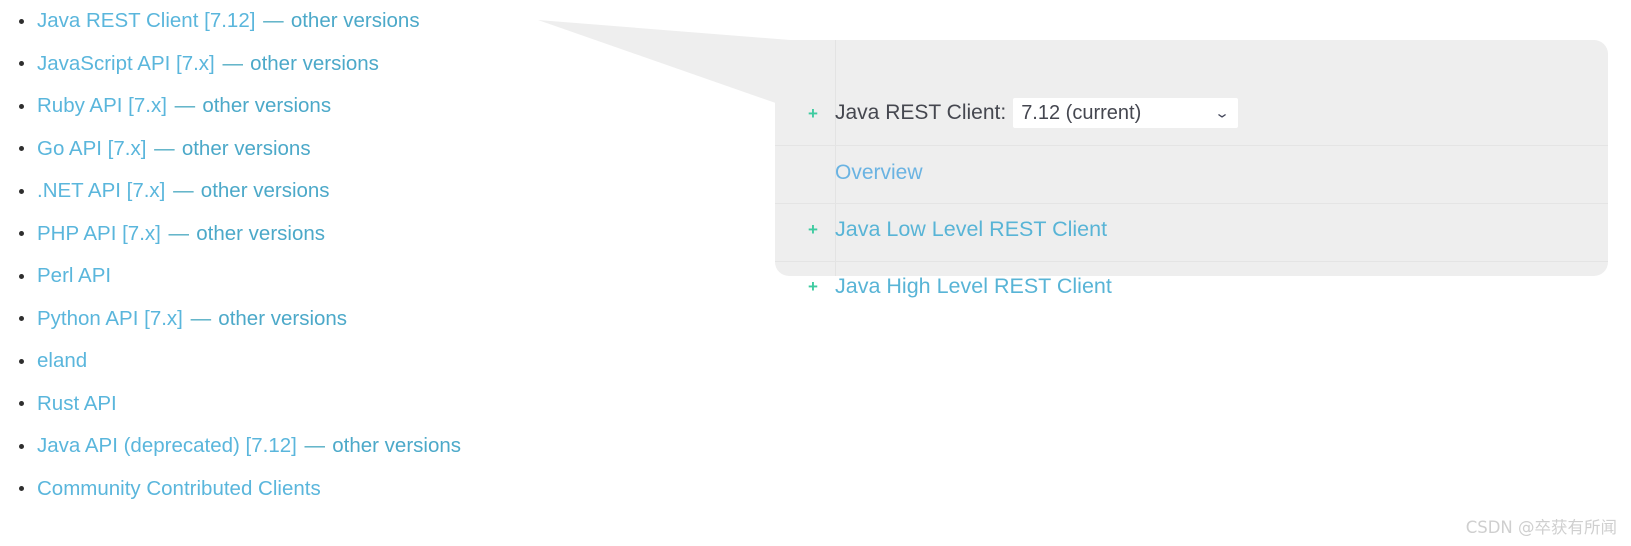  What do you see at coordinates (1191, 229) in the screenshot?
I see `panel-row-java-low-level-rest-client: + Java Low Level REST Client` at bounding box center [1191, 229].